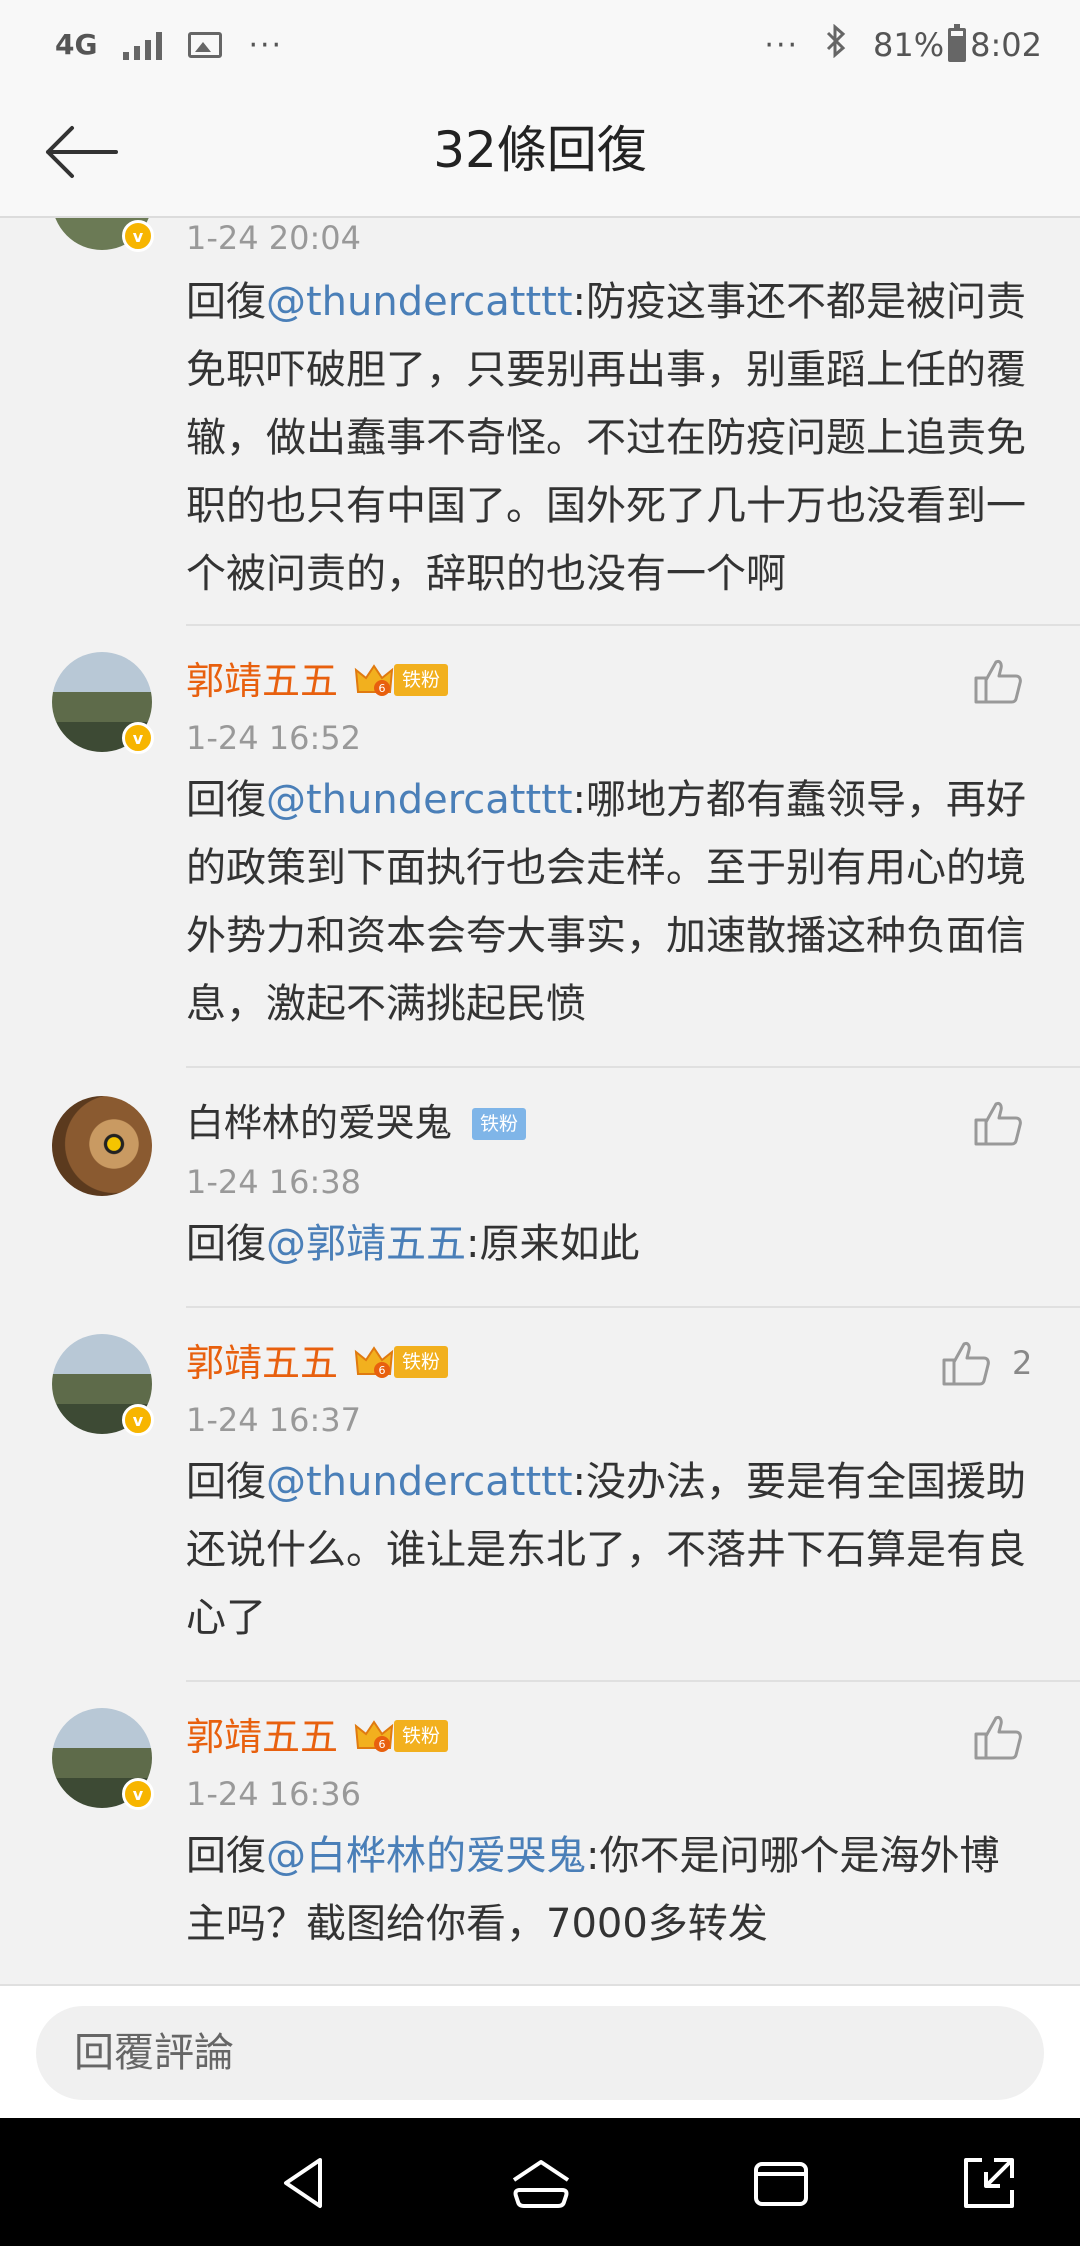 The width and height of the screenshot is (1080, 2246). I want to click on status-right: ··· 81% 8:02, so click(903, 44).